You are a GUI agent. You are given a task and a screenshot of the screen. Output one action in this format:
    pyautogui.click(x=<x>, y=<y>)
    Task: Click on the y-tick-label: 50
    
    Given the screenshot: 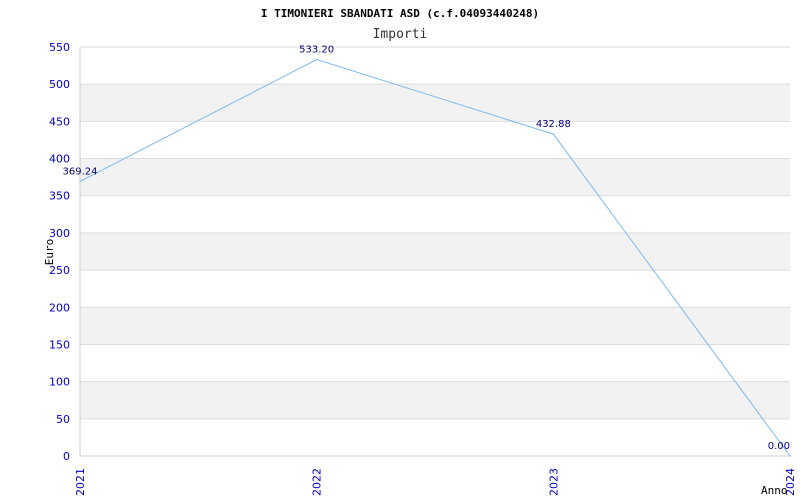 What is the action you would take?
    pyautogui.click(x=63, y=419)
    